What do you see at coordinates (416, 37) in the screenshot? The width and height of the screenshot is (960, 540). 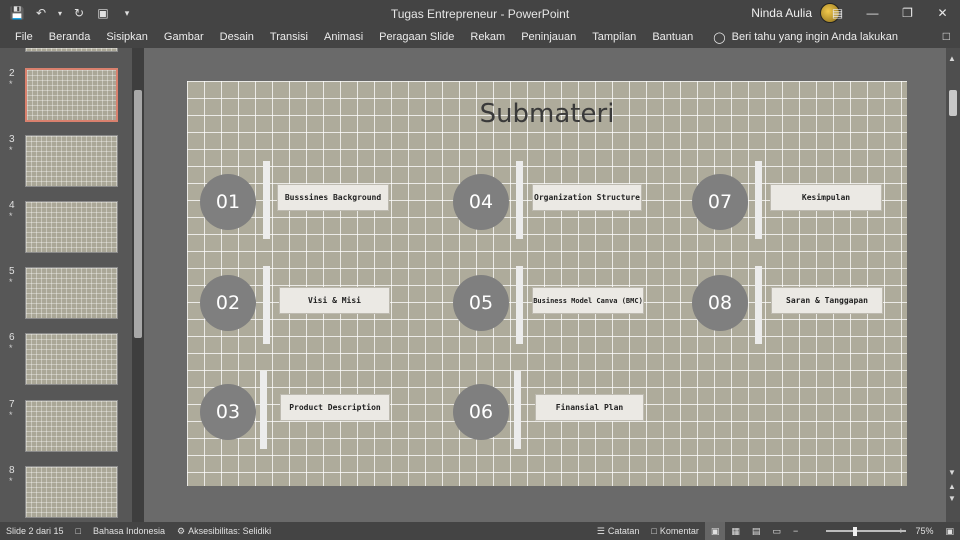 I see `tab-peragaan-slide: Peragaan Slide` at bounding box center [416, 37].